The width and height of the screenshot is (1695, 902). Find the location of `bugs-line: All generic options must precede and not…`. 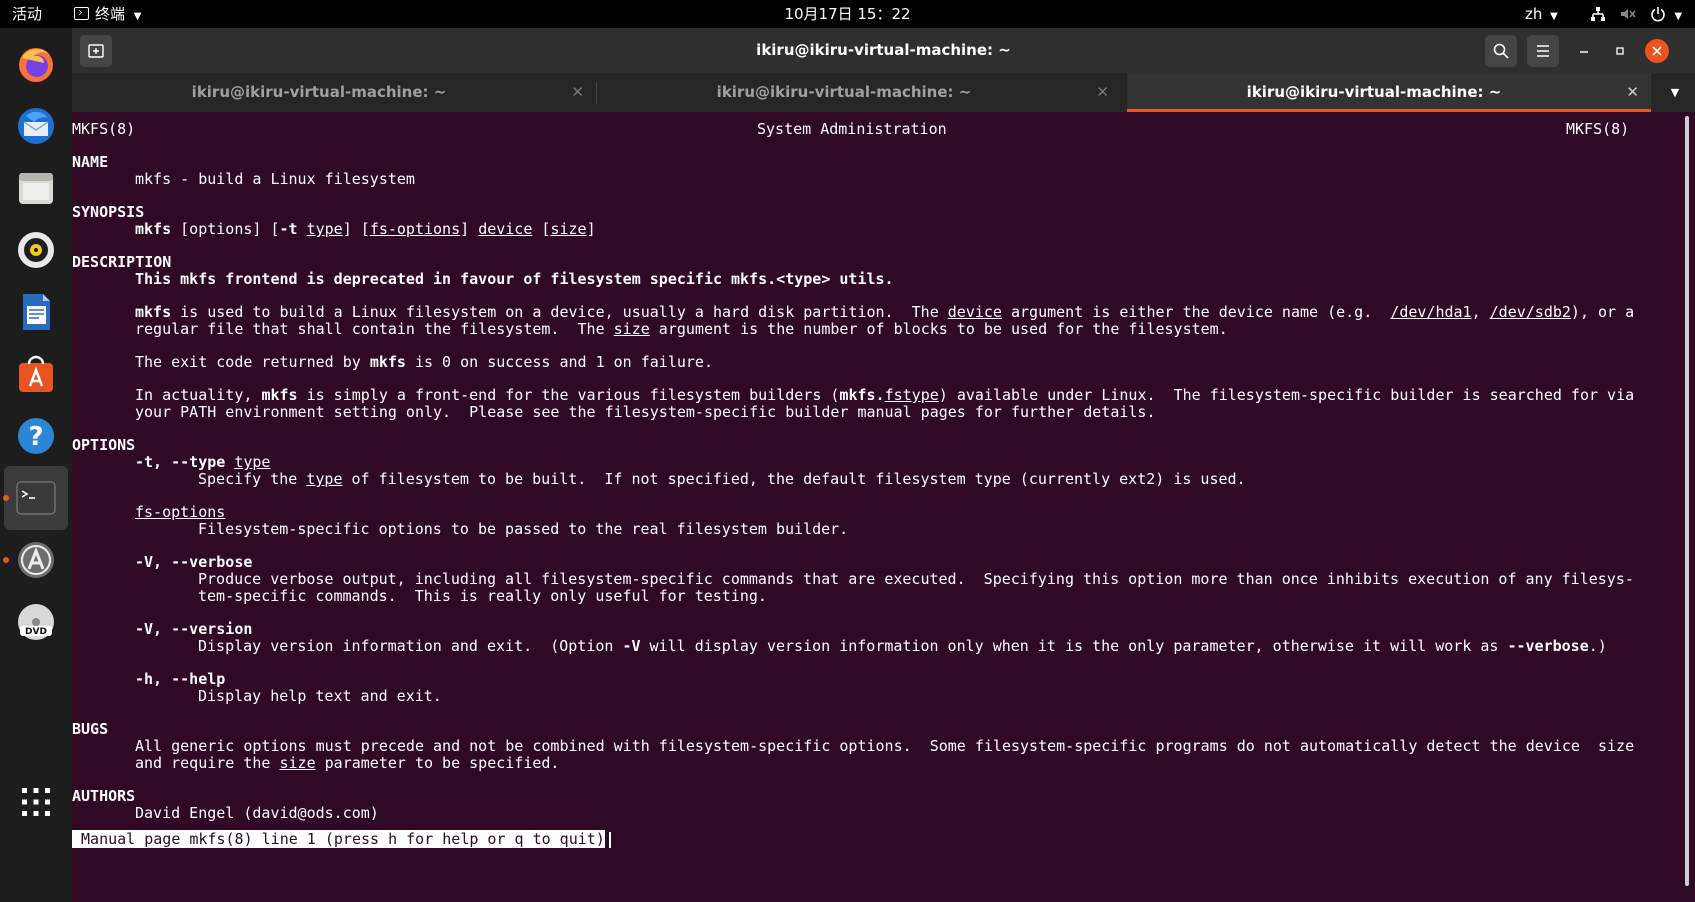

bugs-line: All generic options must precede and not… is located at coordinates (885, 746).